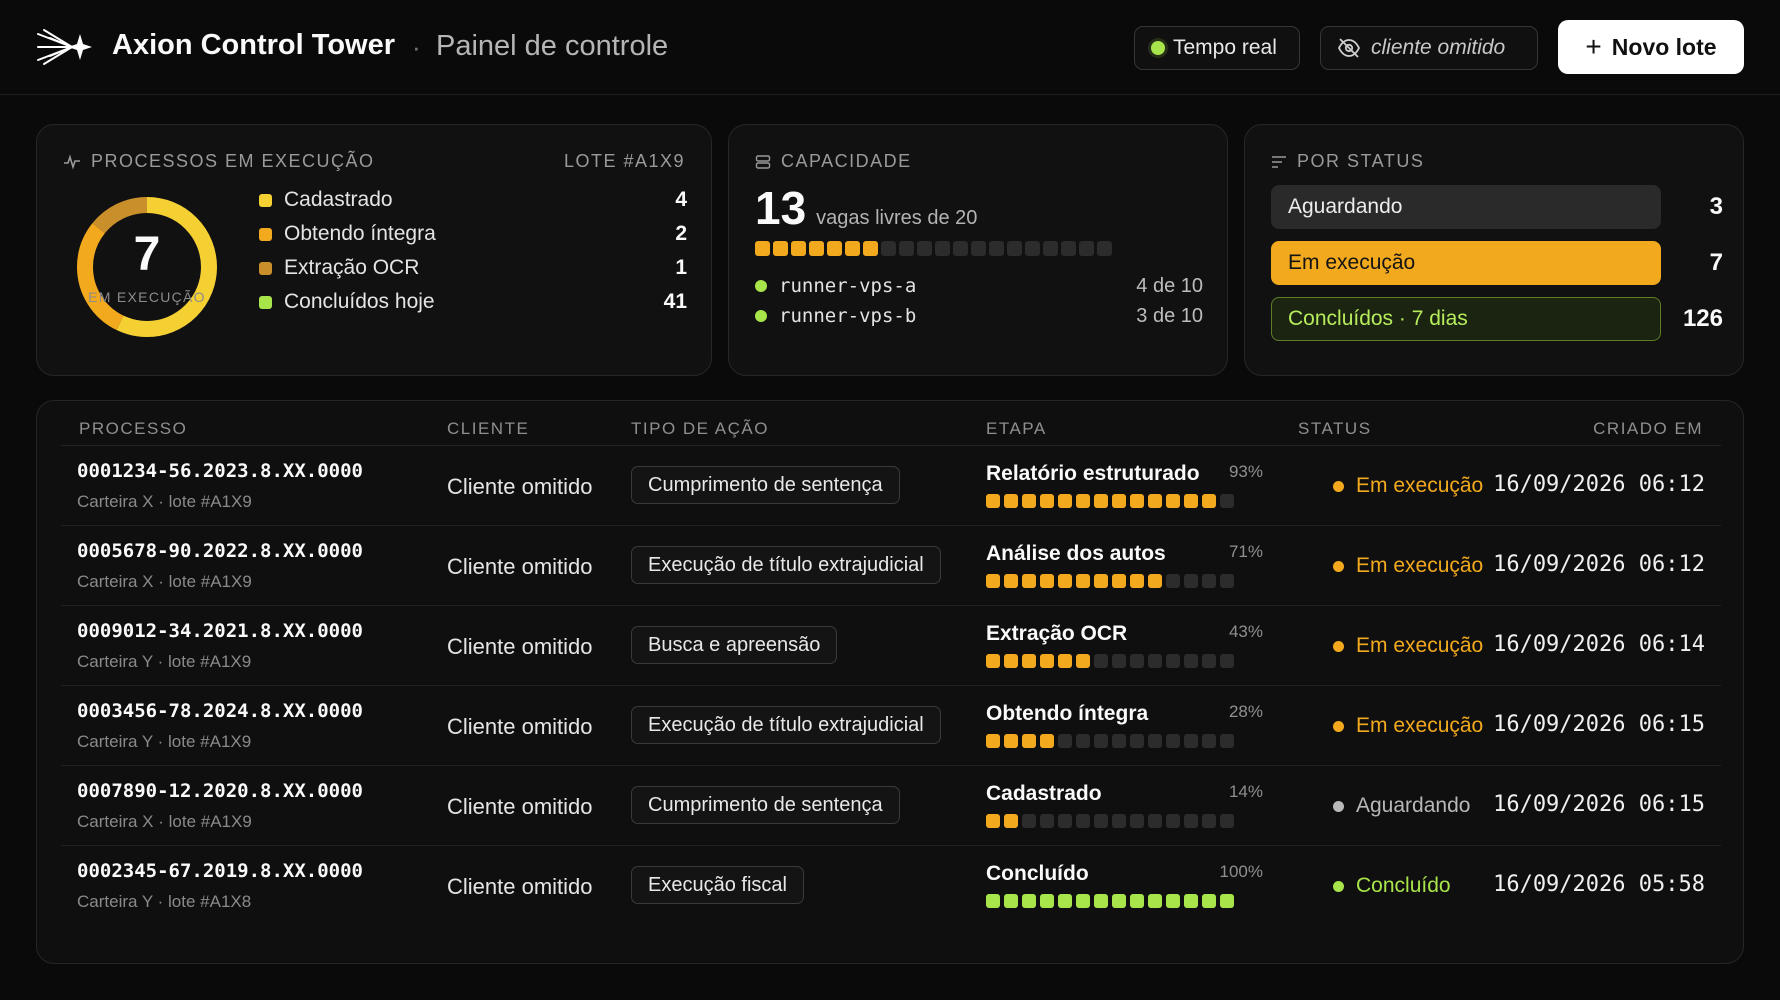  Describe the element at coordinates (717, 885) in the screenshot. I see `action-type-badge: Execução fiscal` at that location.